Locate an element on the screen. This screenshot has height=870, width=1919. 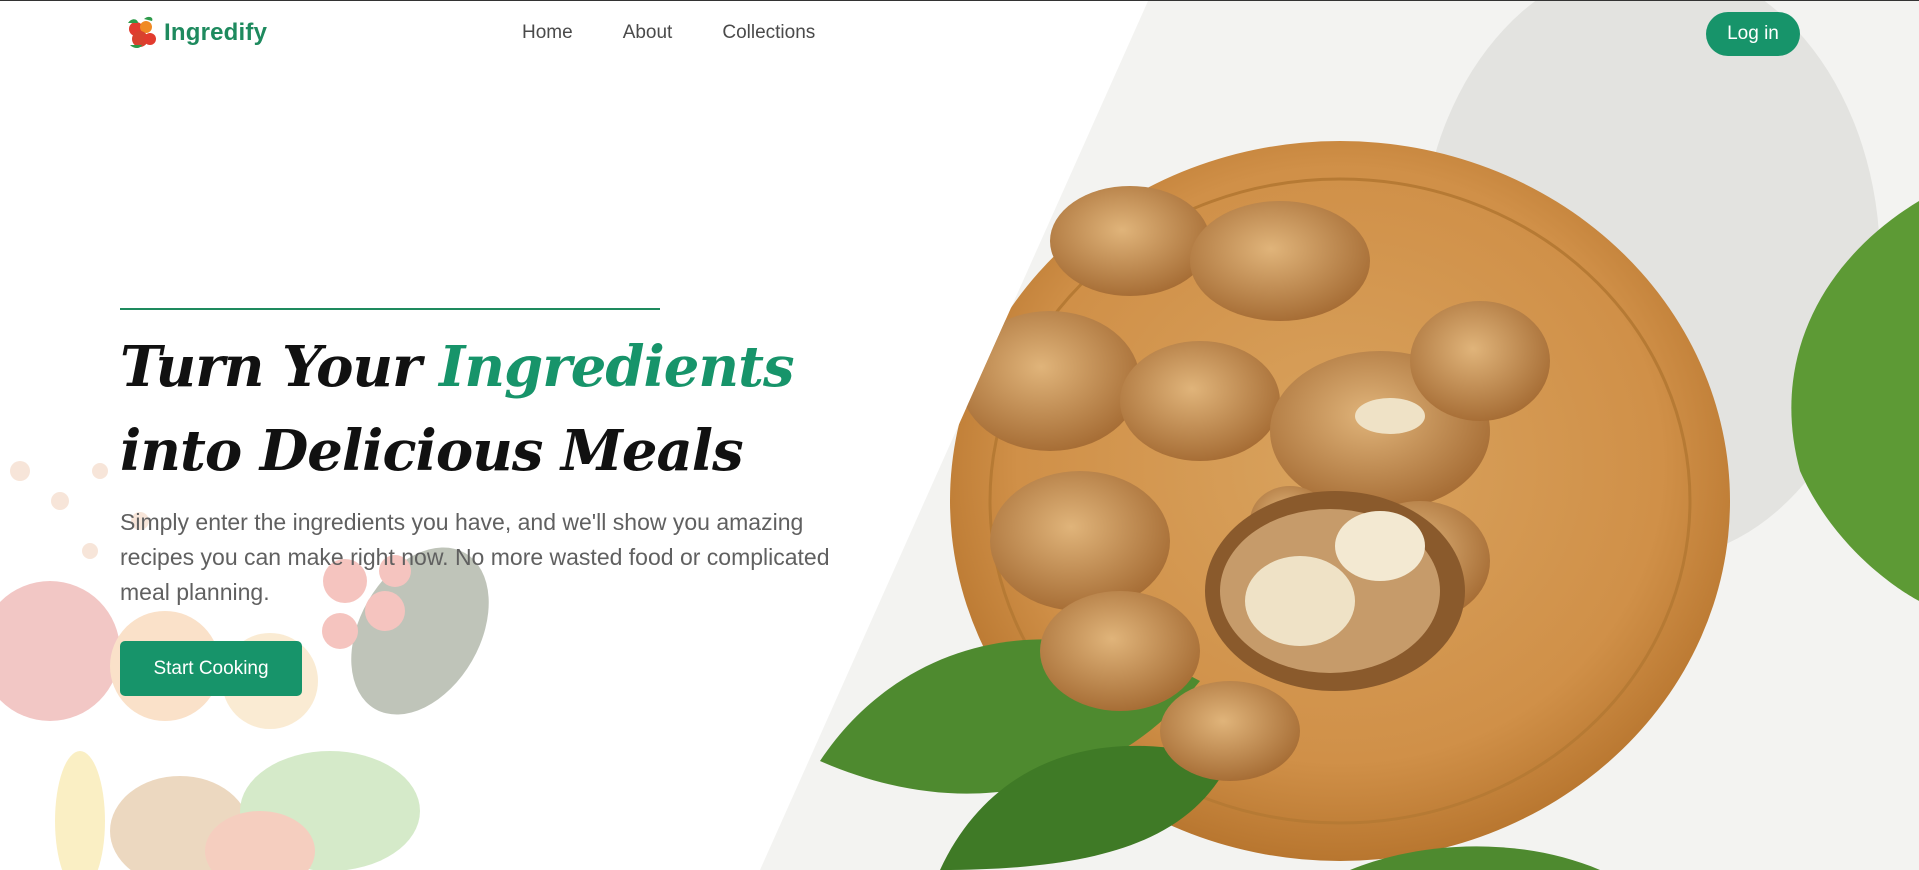
vegetable-logo-icon is located at coordinates (142, 33).